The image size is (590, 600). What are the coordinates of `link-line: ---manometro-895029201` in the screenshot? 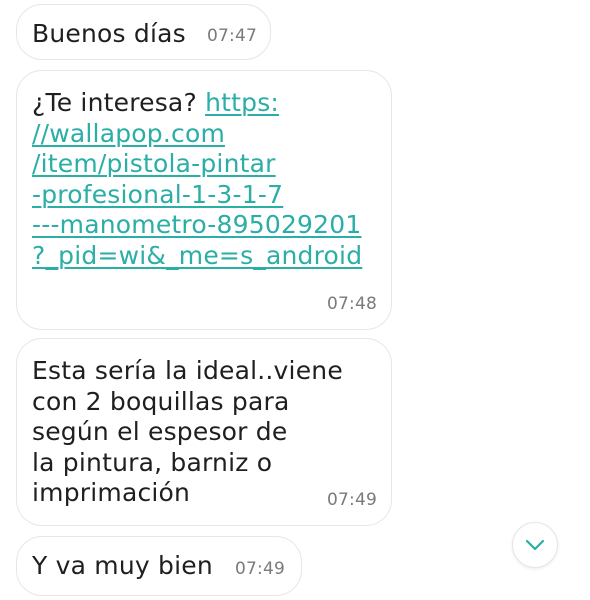 It's located at (208, 225).